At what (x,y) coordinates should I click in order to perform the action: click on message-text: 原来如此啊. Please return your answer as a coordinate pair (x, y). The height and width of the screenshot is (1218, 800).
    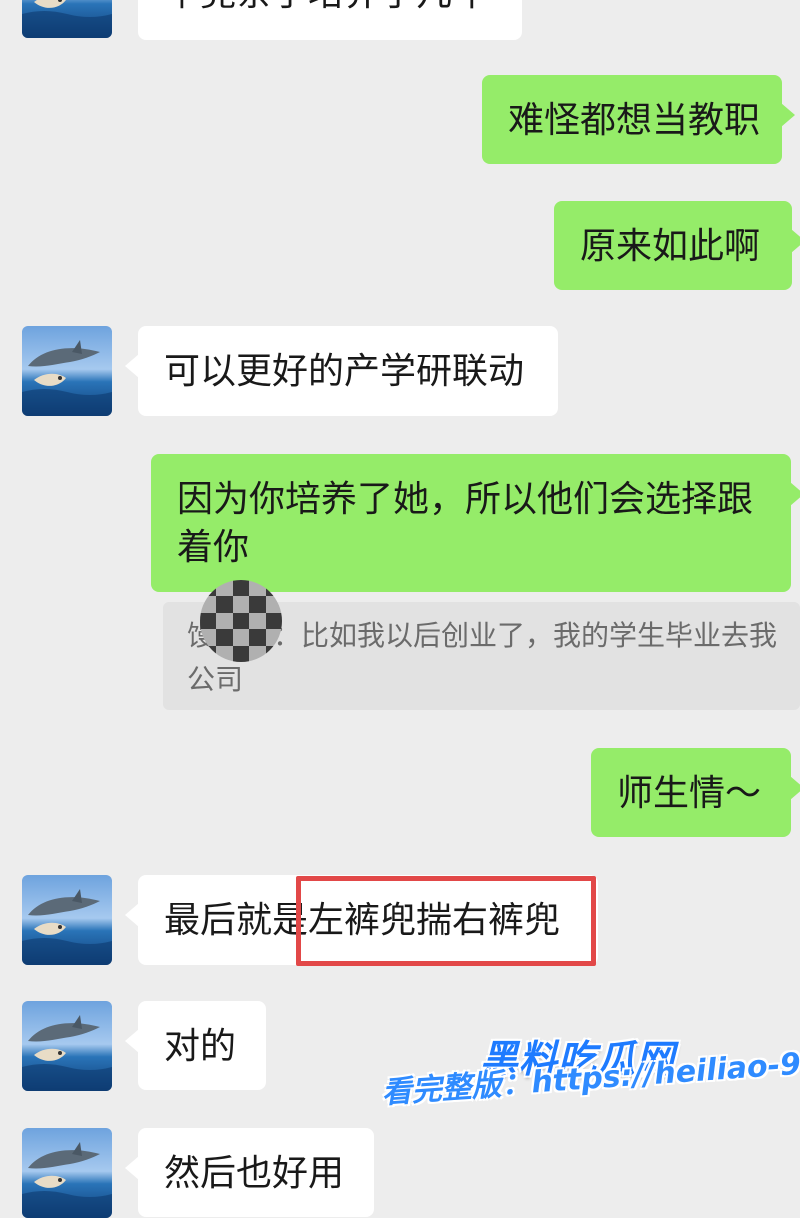
    Looking at the image, I should click on (670, 246).